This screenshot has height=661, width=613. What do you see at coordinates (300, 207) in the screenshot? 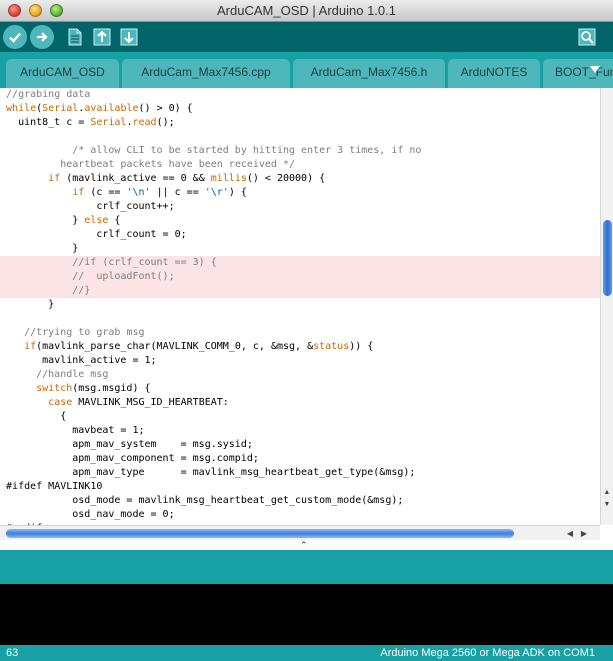
I see `code-line: crlf_count++;` at bounding box center [300, 207].